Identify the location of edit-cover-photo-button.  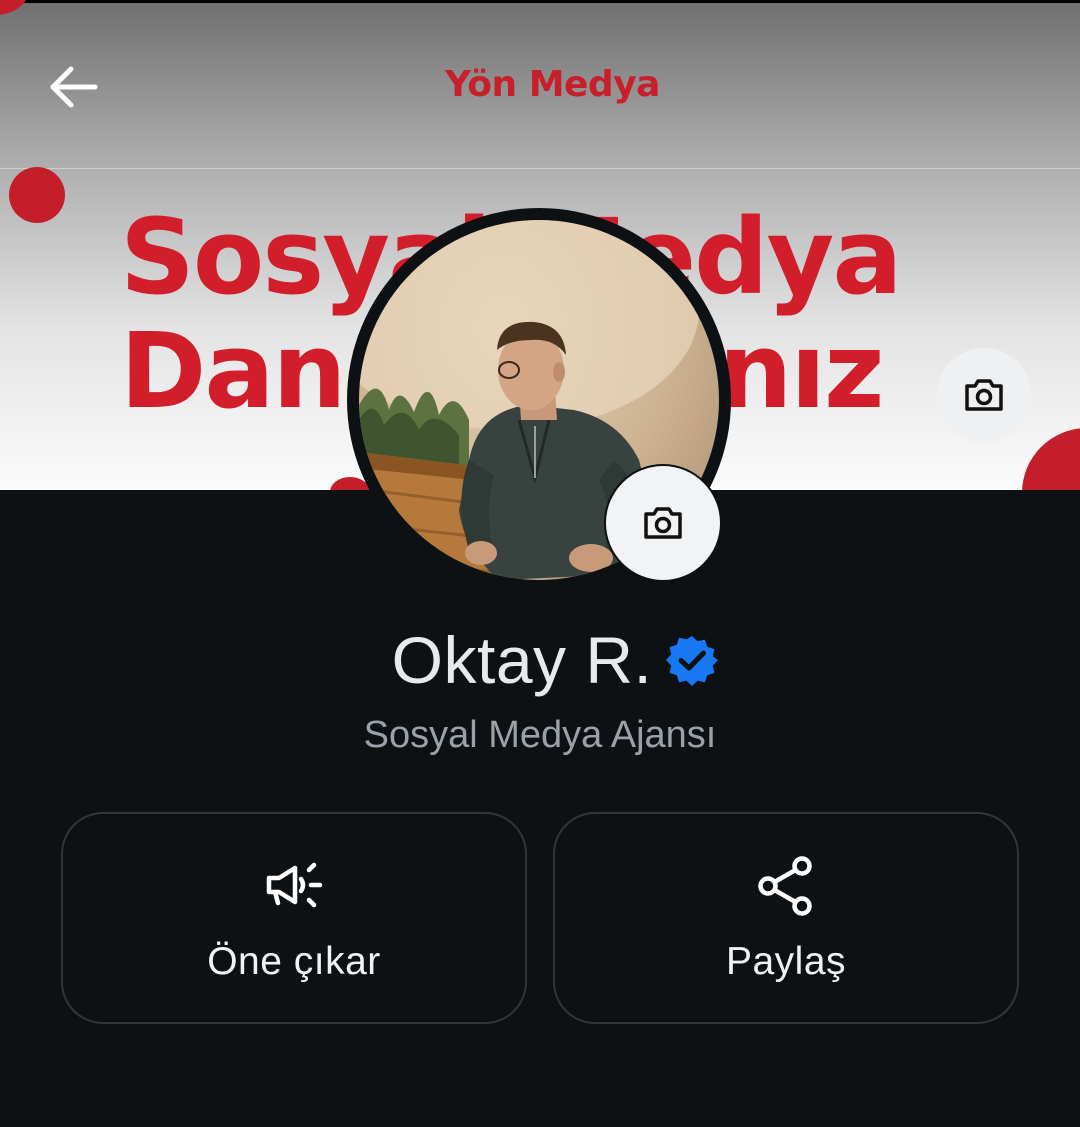
(984, 395).